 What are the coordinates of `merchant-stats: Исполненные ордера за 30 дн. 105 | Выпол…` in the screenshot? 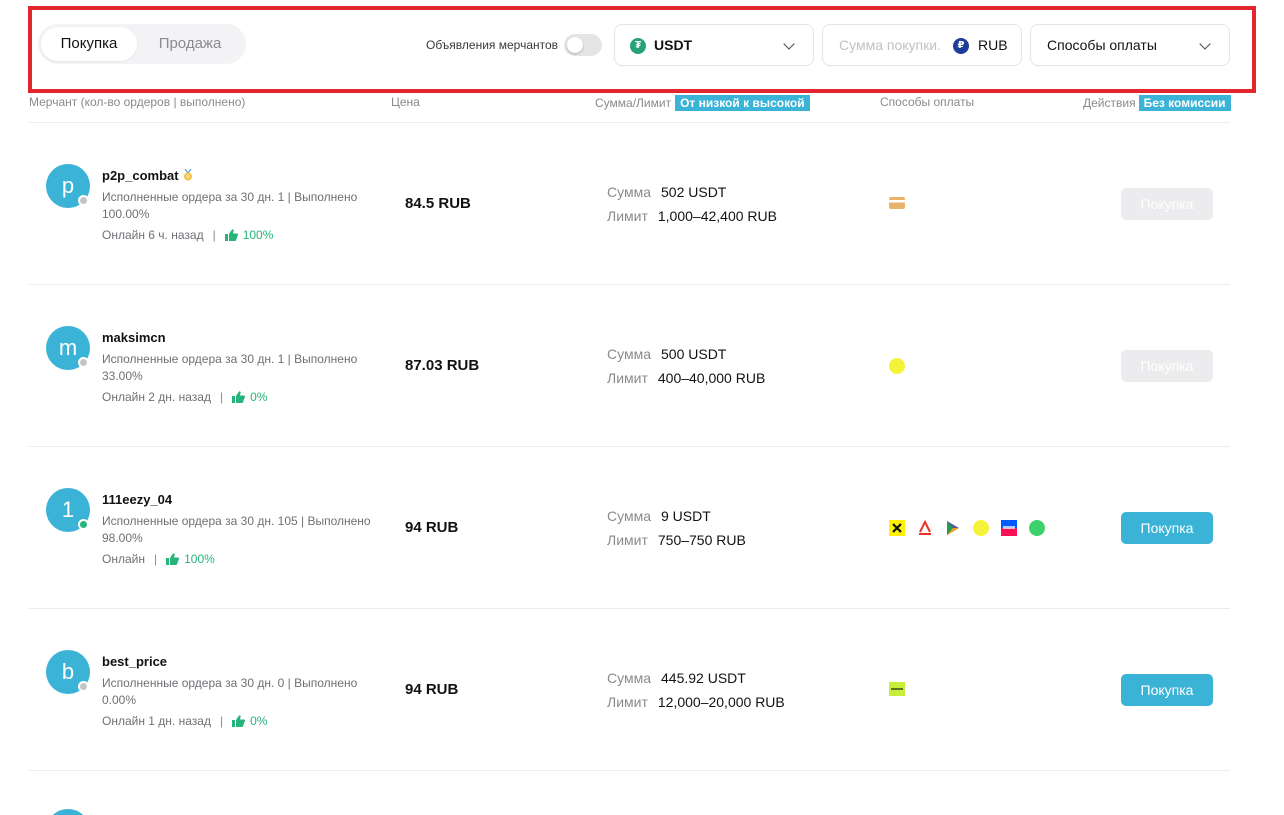 It's located at (236, 529).